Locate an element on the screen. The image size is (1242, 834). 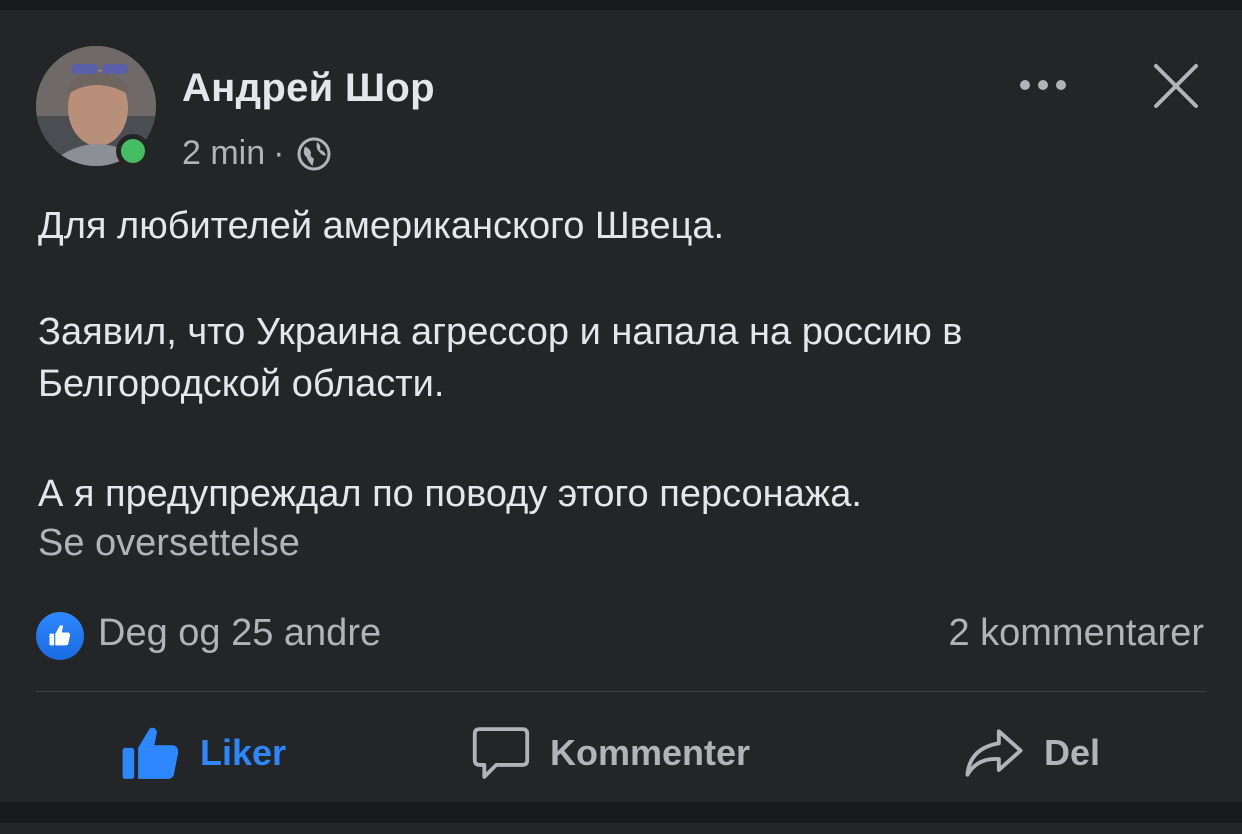
share-arrow-icon is located at coordinates (994, 753).